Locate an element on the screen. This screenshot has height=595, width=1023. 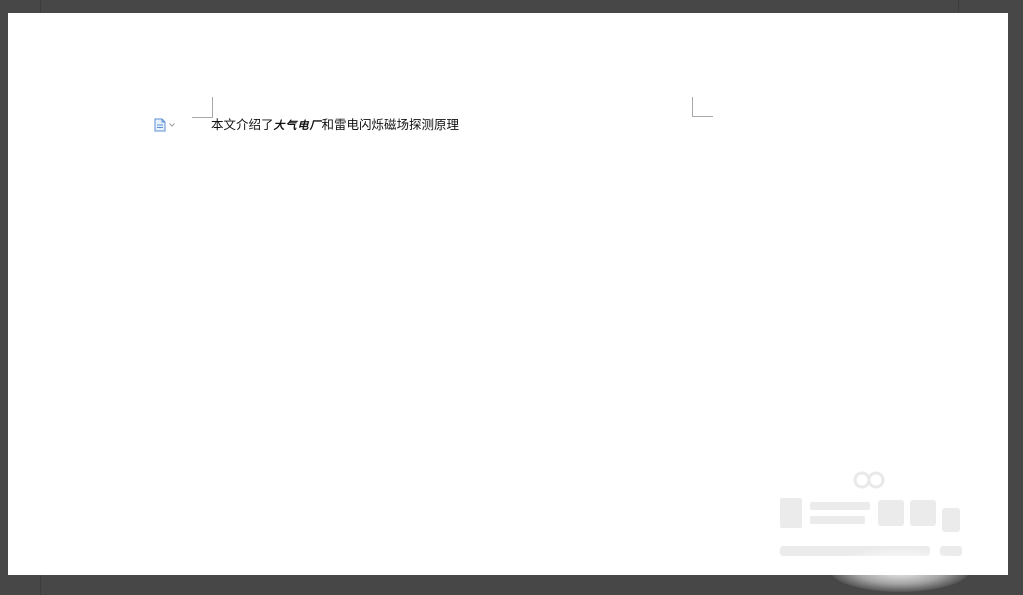
document-icon is located at coordinates (160, 125).